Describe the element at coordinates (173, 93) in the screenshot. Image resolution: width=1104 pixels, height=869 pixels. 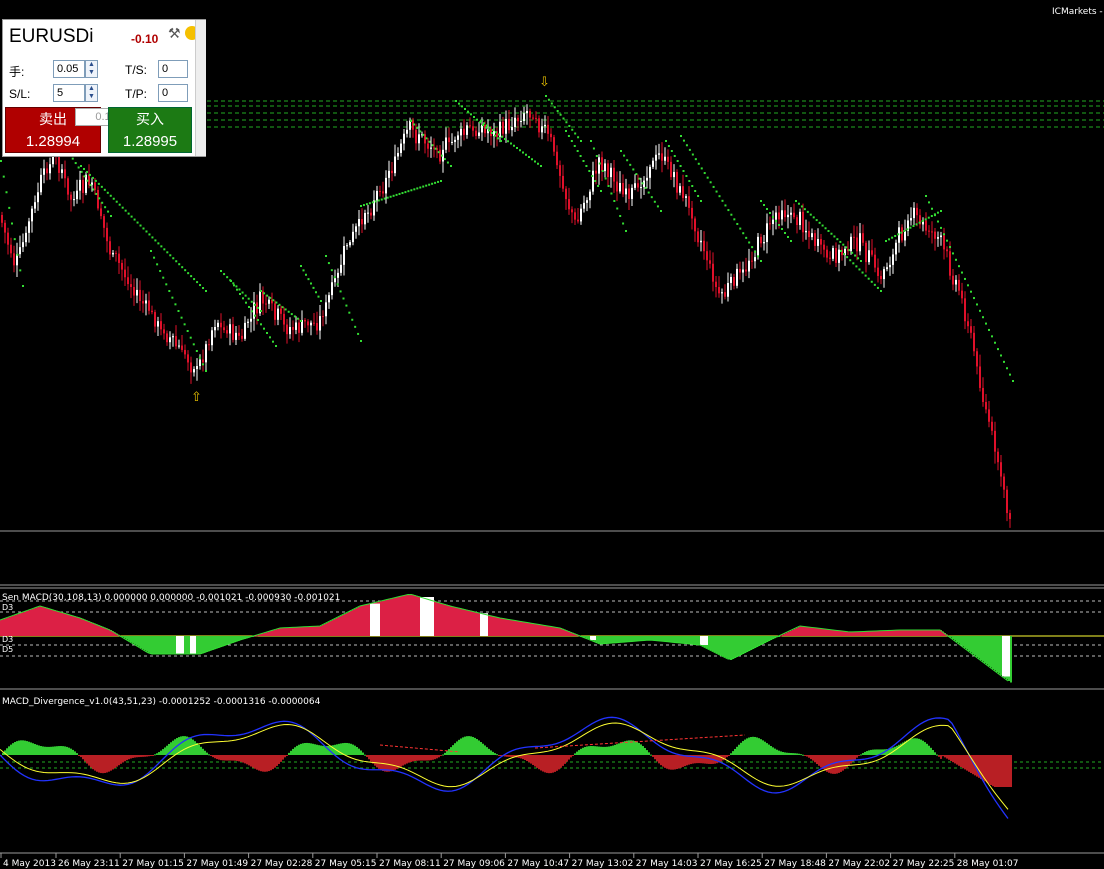
I see `tp-input` at that location.